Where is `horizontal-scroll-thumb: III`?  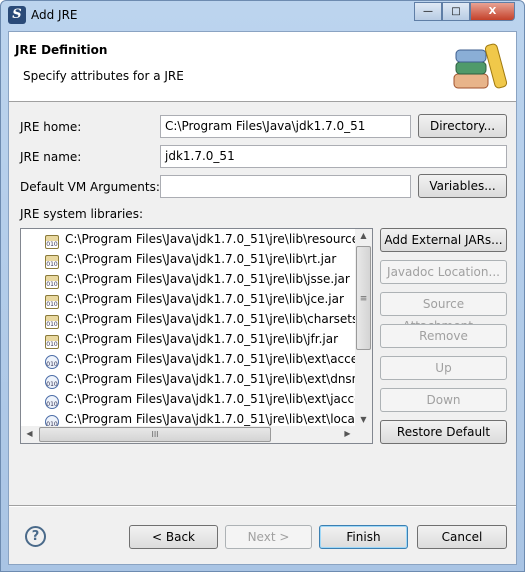
horizontal-scroll-thumb: III is located at coordinates (155, 434).